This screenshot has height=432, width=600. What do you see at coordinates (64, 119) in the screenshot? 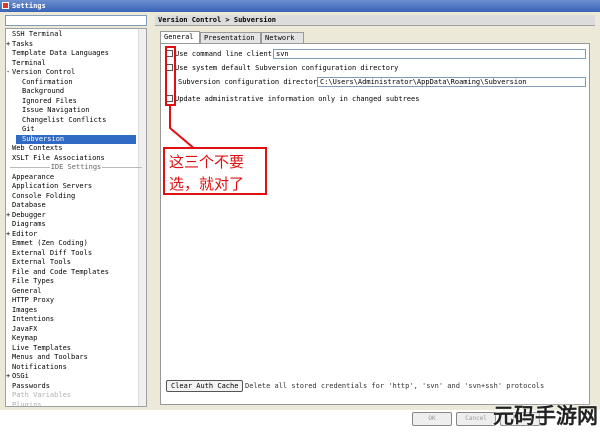
I see `tree-item-label: Changelist Conflicts` at bounding box center [64, 119].